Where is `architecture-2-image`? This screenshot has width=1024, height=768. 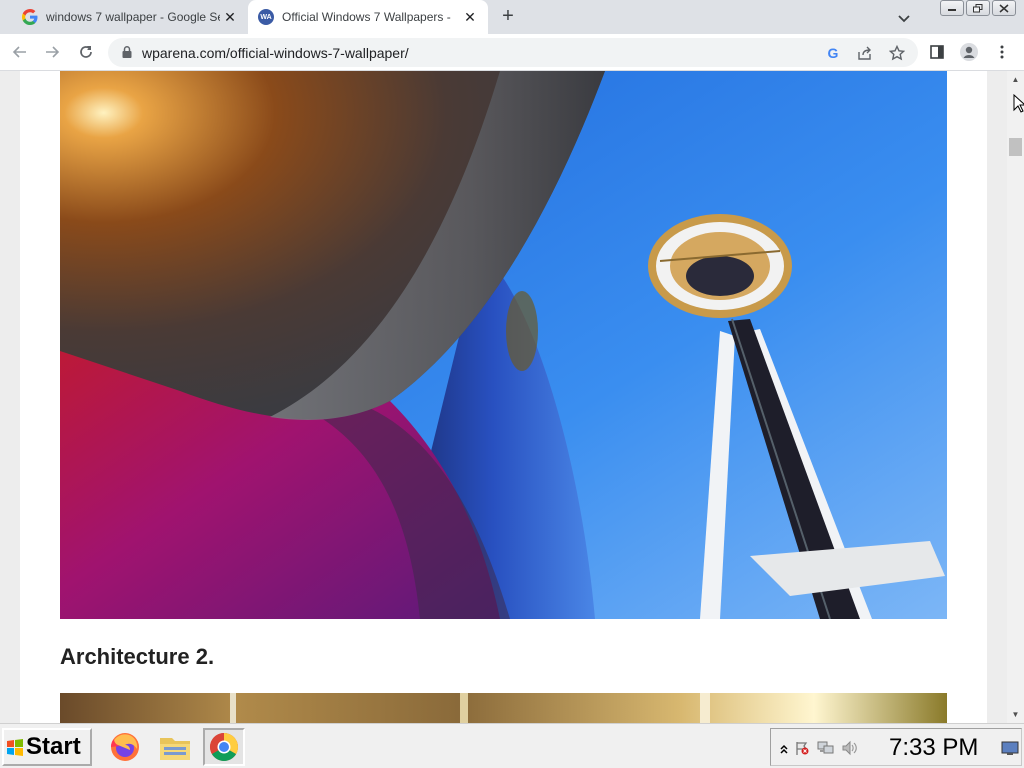
architecture-2-image is located at coordinates (503, 708).